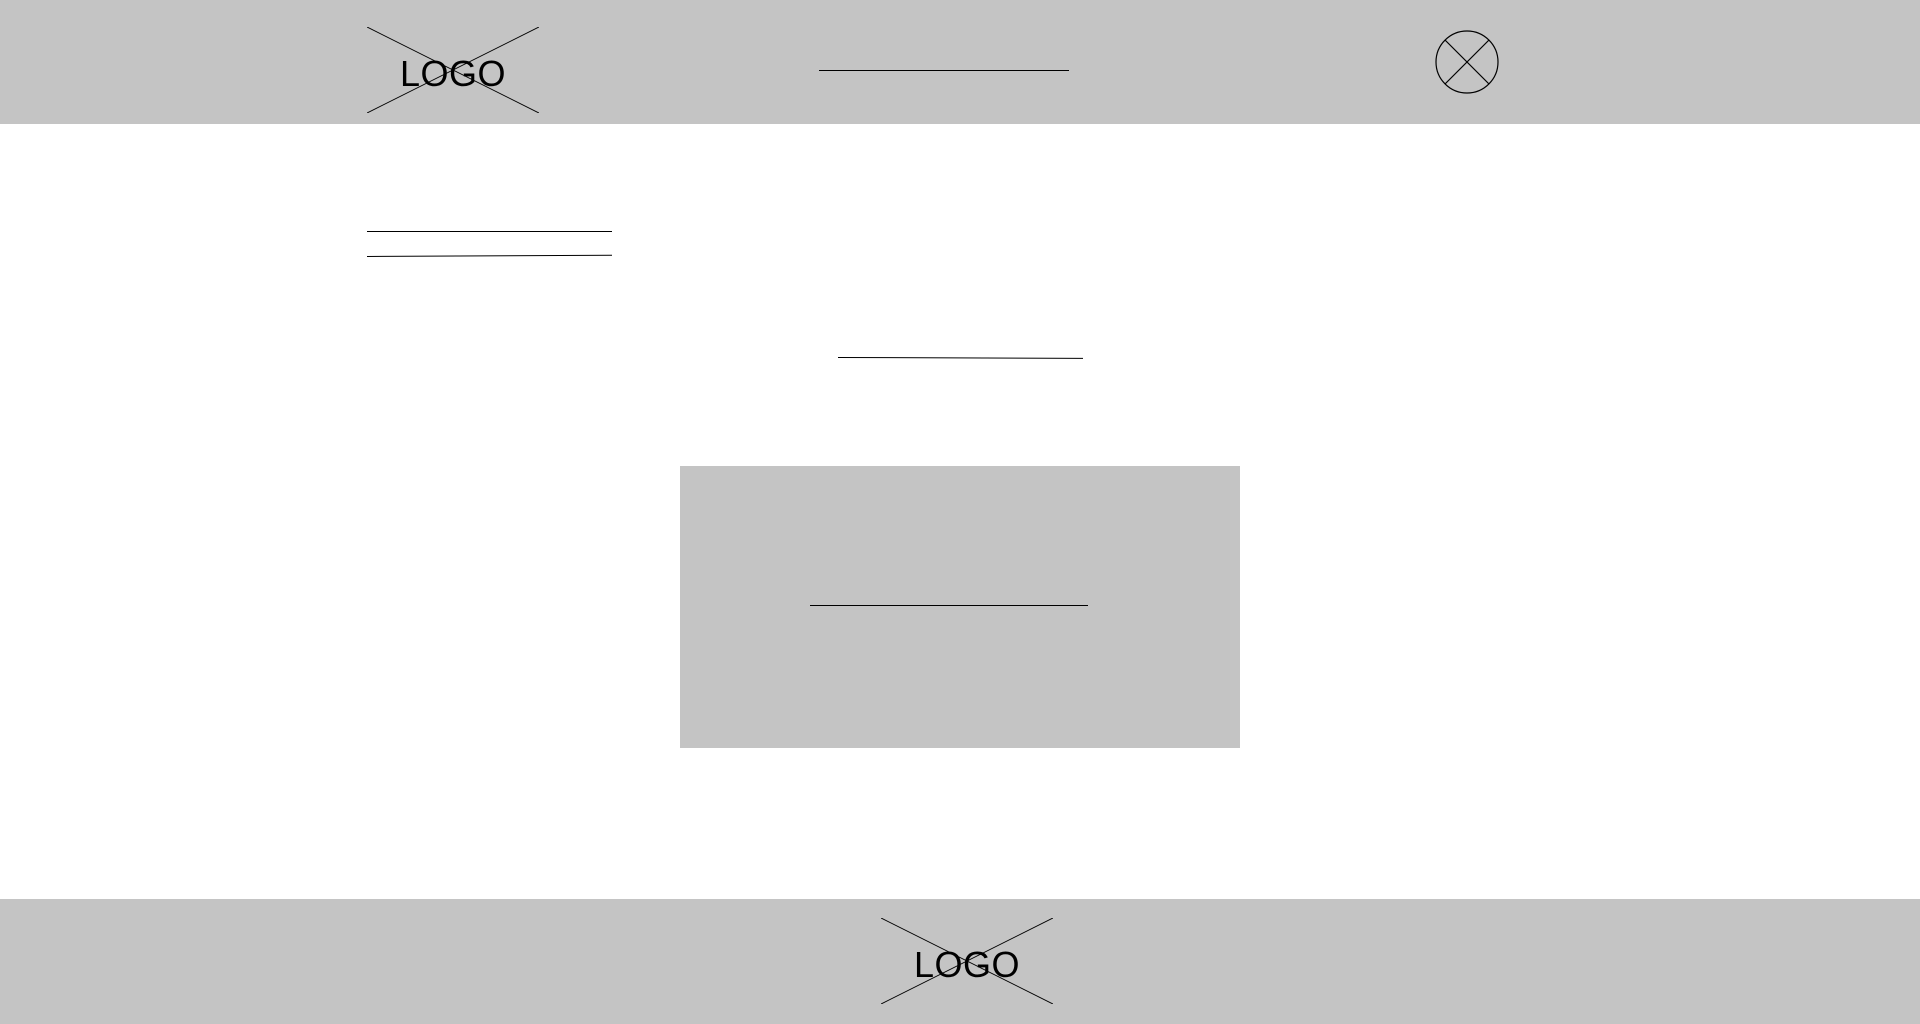 The image size is (1920, 1024). Describe the element at coordinates (949, 605) in the screenshot. I see `card-text-line` at that location.